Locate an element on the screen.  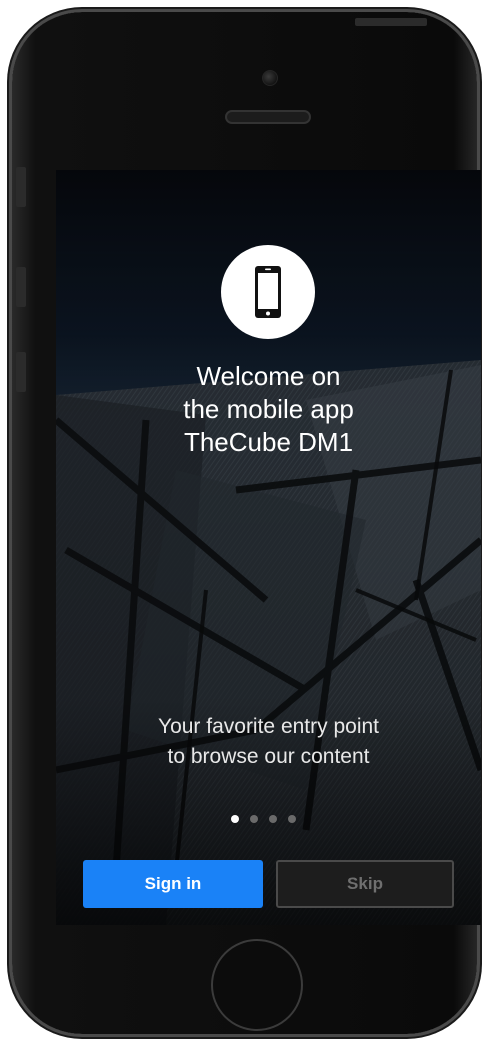
sign-in-button: Sign in is located at coordinates (173, 884).